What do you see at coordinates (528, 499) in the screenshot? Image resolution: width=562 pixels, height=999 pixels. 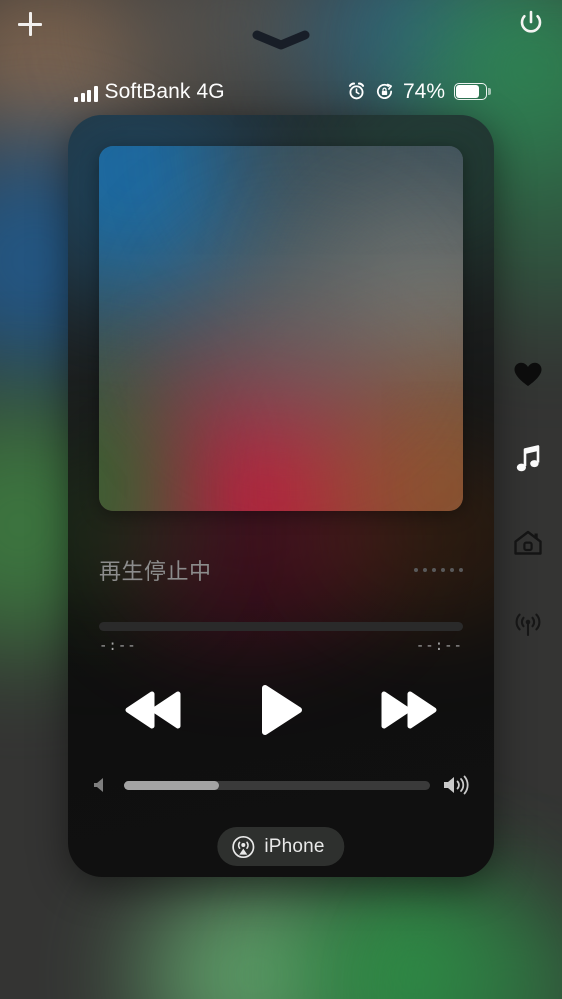 I see `side-rail` at bounding box center [528, 499].